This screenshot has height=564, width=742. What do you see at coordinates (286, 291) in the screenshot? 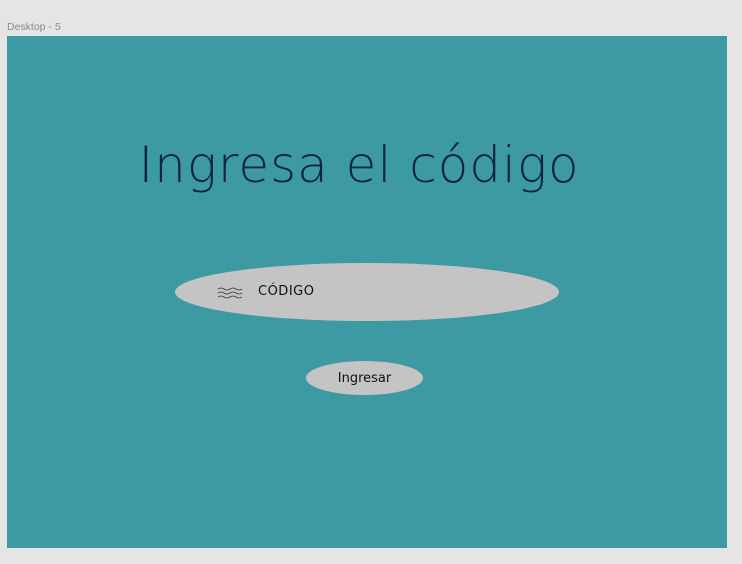
I see `code-placeholder: CÓDIGO` at bounding box center [286, 291].